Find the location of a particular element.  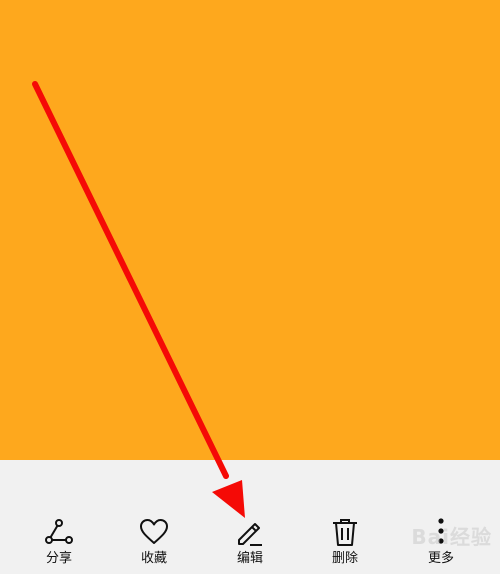

favorite-label: 收藏 is located at coordinates (153, 558).